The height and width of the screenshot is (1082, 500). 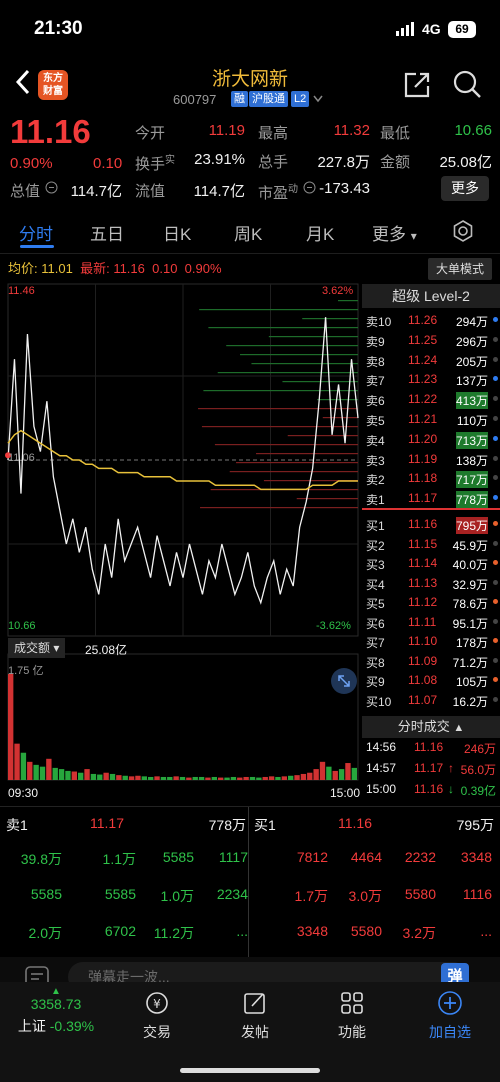 What do you see at coordinates (157, 1003) in the screenshot?
I see `trade-icon: ¥` at bounding box center [157, 1003].